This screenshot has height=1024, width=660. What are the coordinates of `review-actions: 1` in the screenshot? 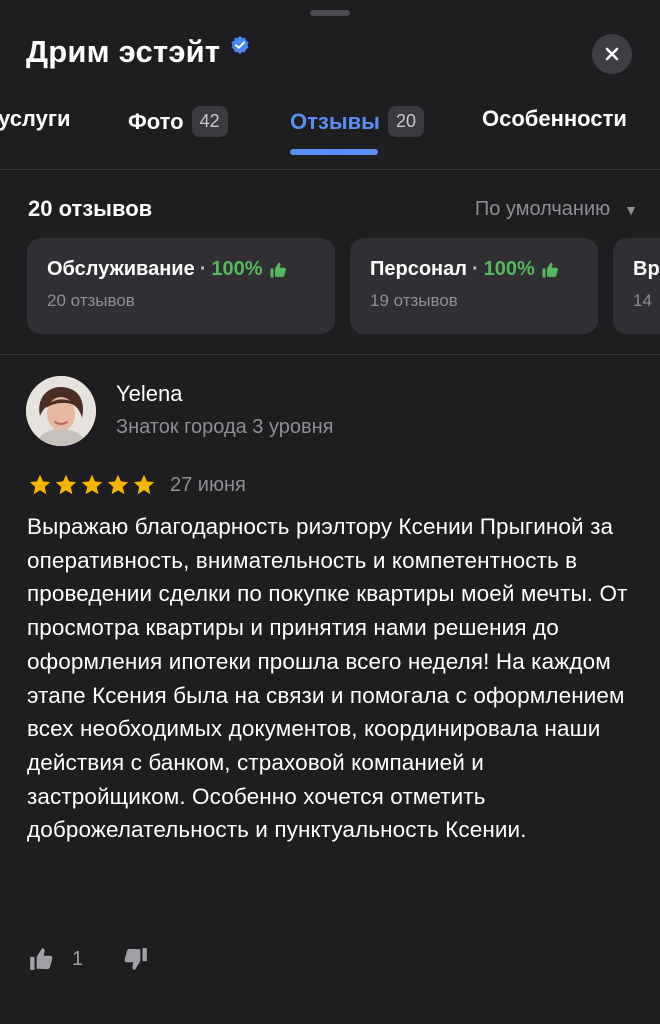 It's located at (88, 959).